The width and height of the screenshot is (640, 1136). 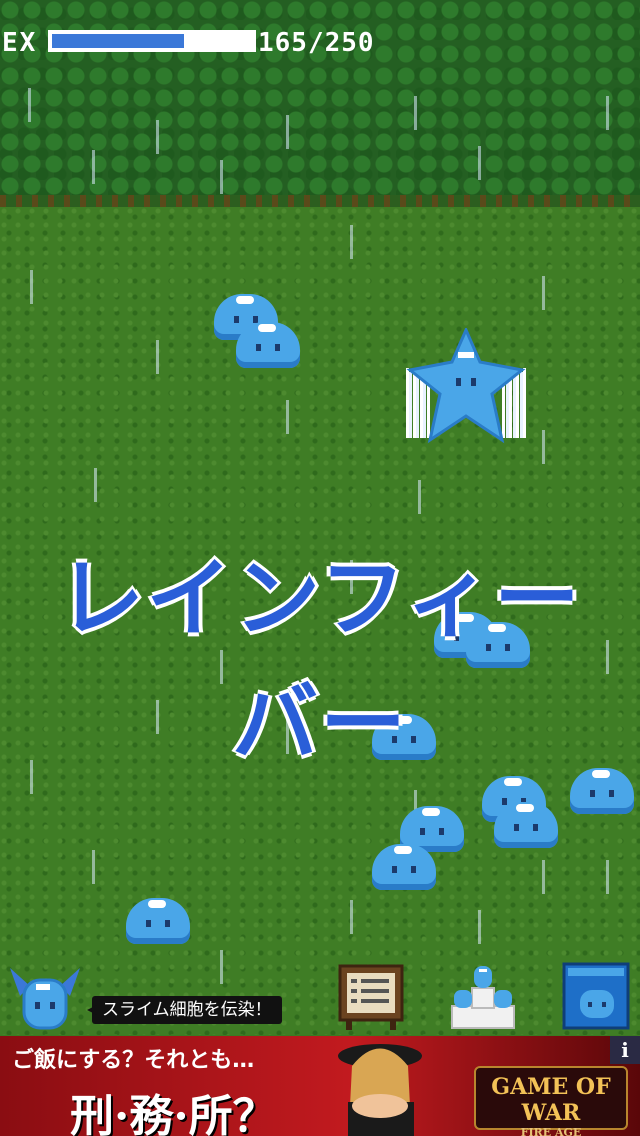 I want to click on ex-progress-bar, so click(x=152, y=41).